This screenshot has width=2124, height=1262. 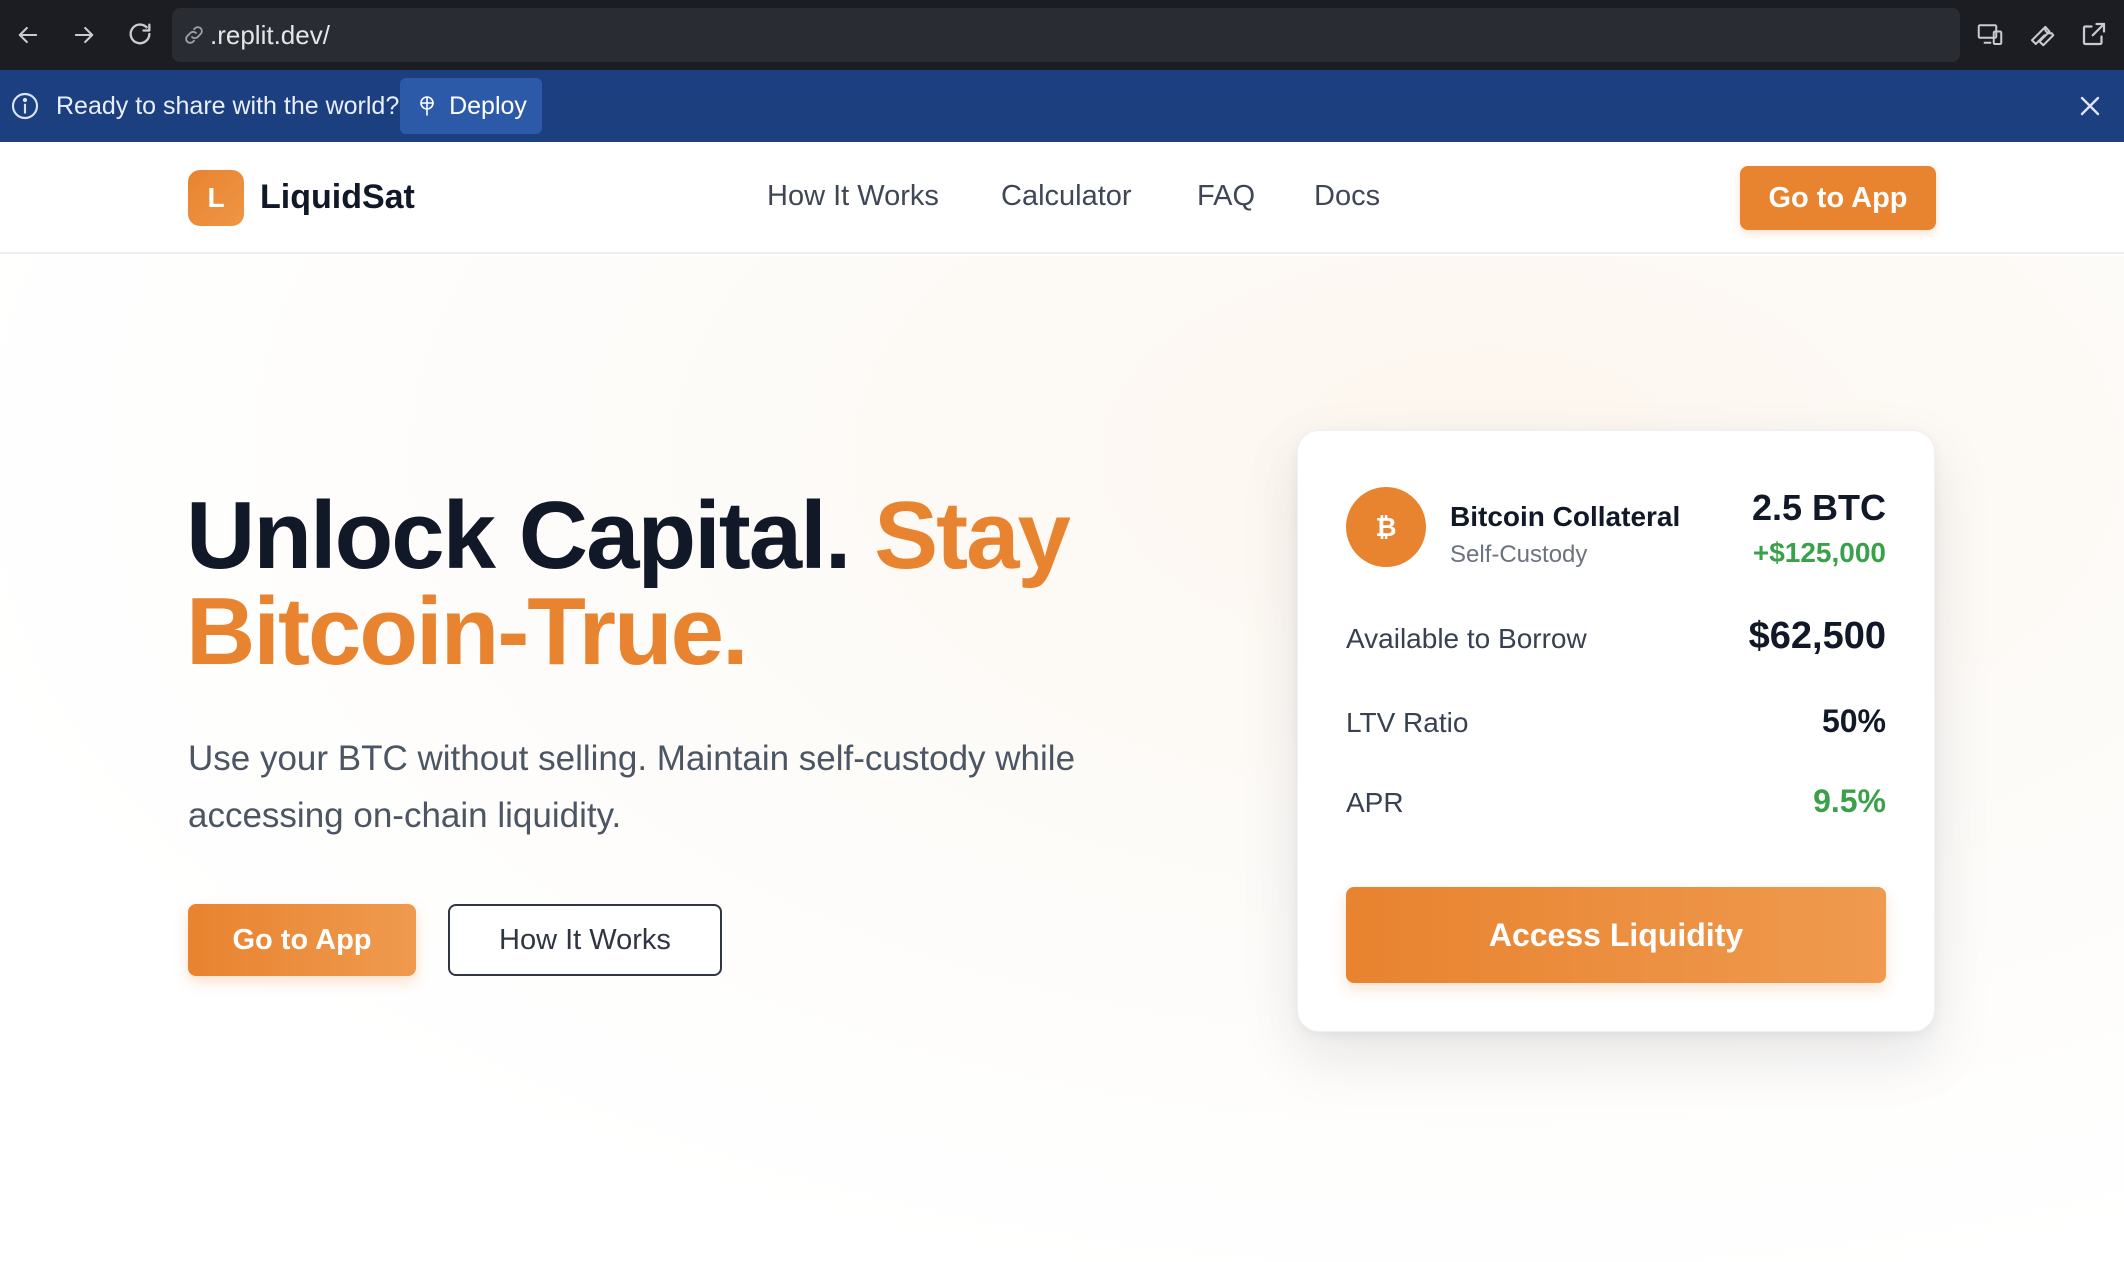 What do you see at coordinates (1818, 507) in the screenshot?
I see `btc-amount: 2.5 BTC` at bounding box center [1818, 507].